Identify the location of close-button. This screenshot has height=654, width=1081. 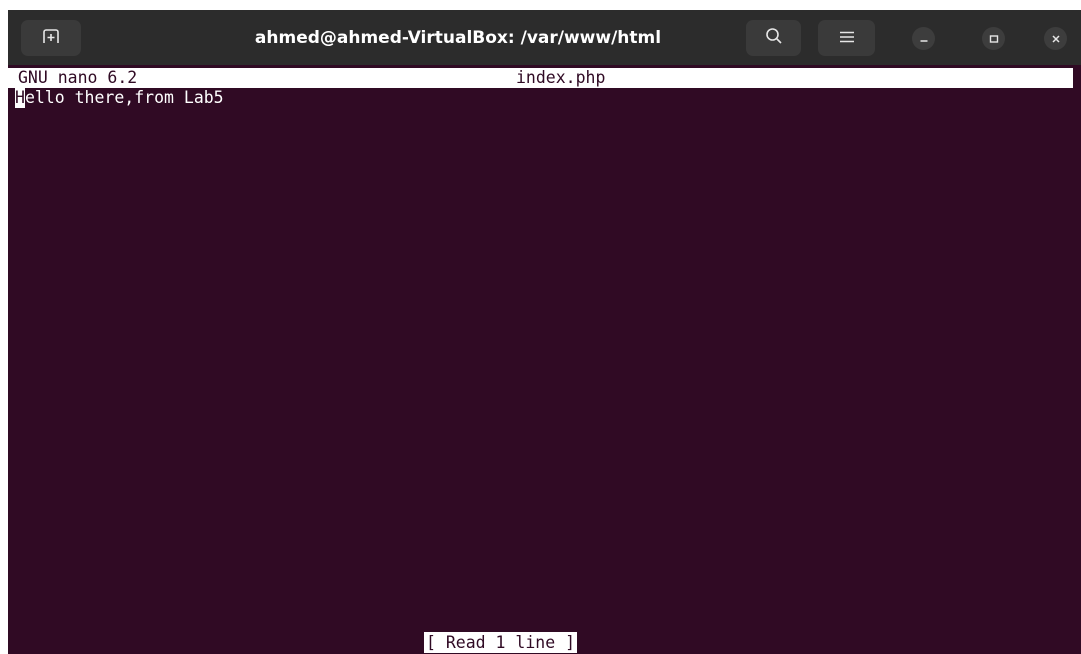
(1055, 38).